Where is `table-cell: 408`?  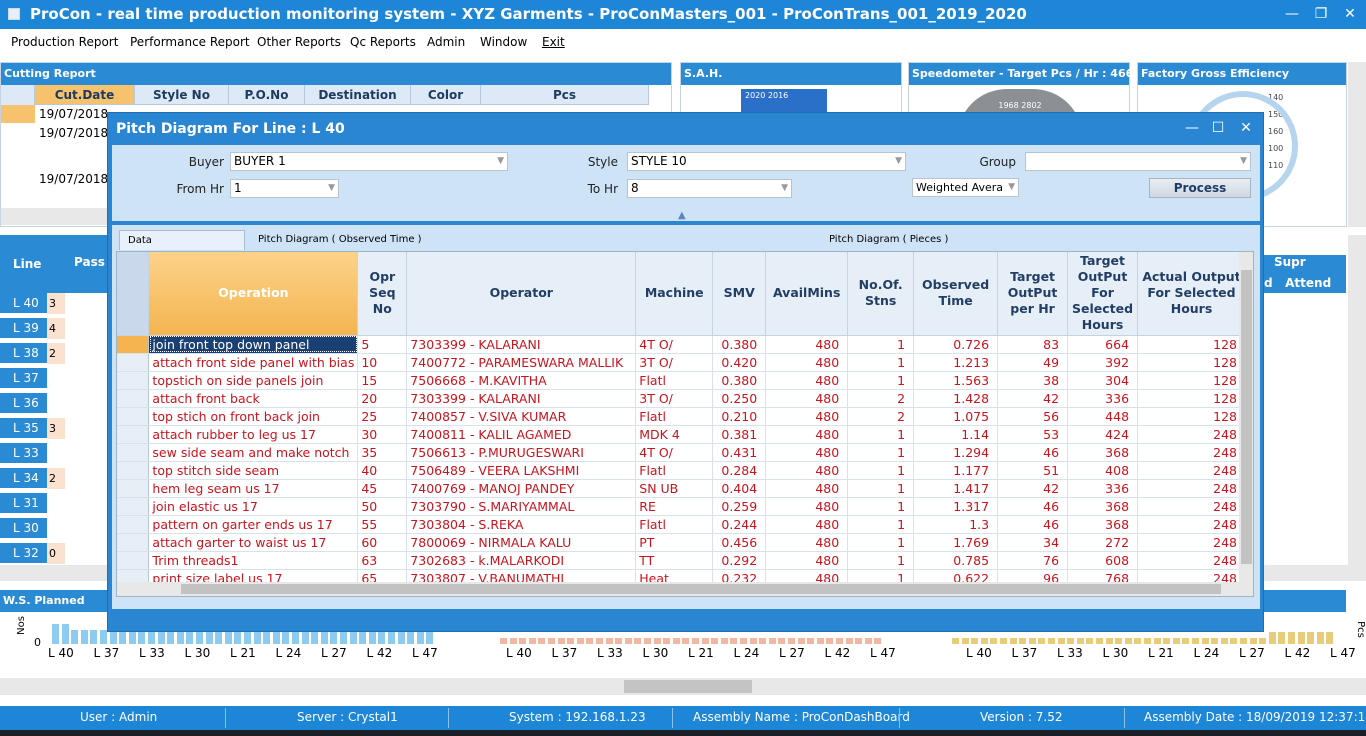
table-cell: 408 is located at coordinates (1103, 470).